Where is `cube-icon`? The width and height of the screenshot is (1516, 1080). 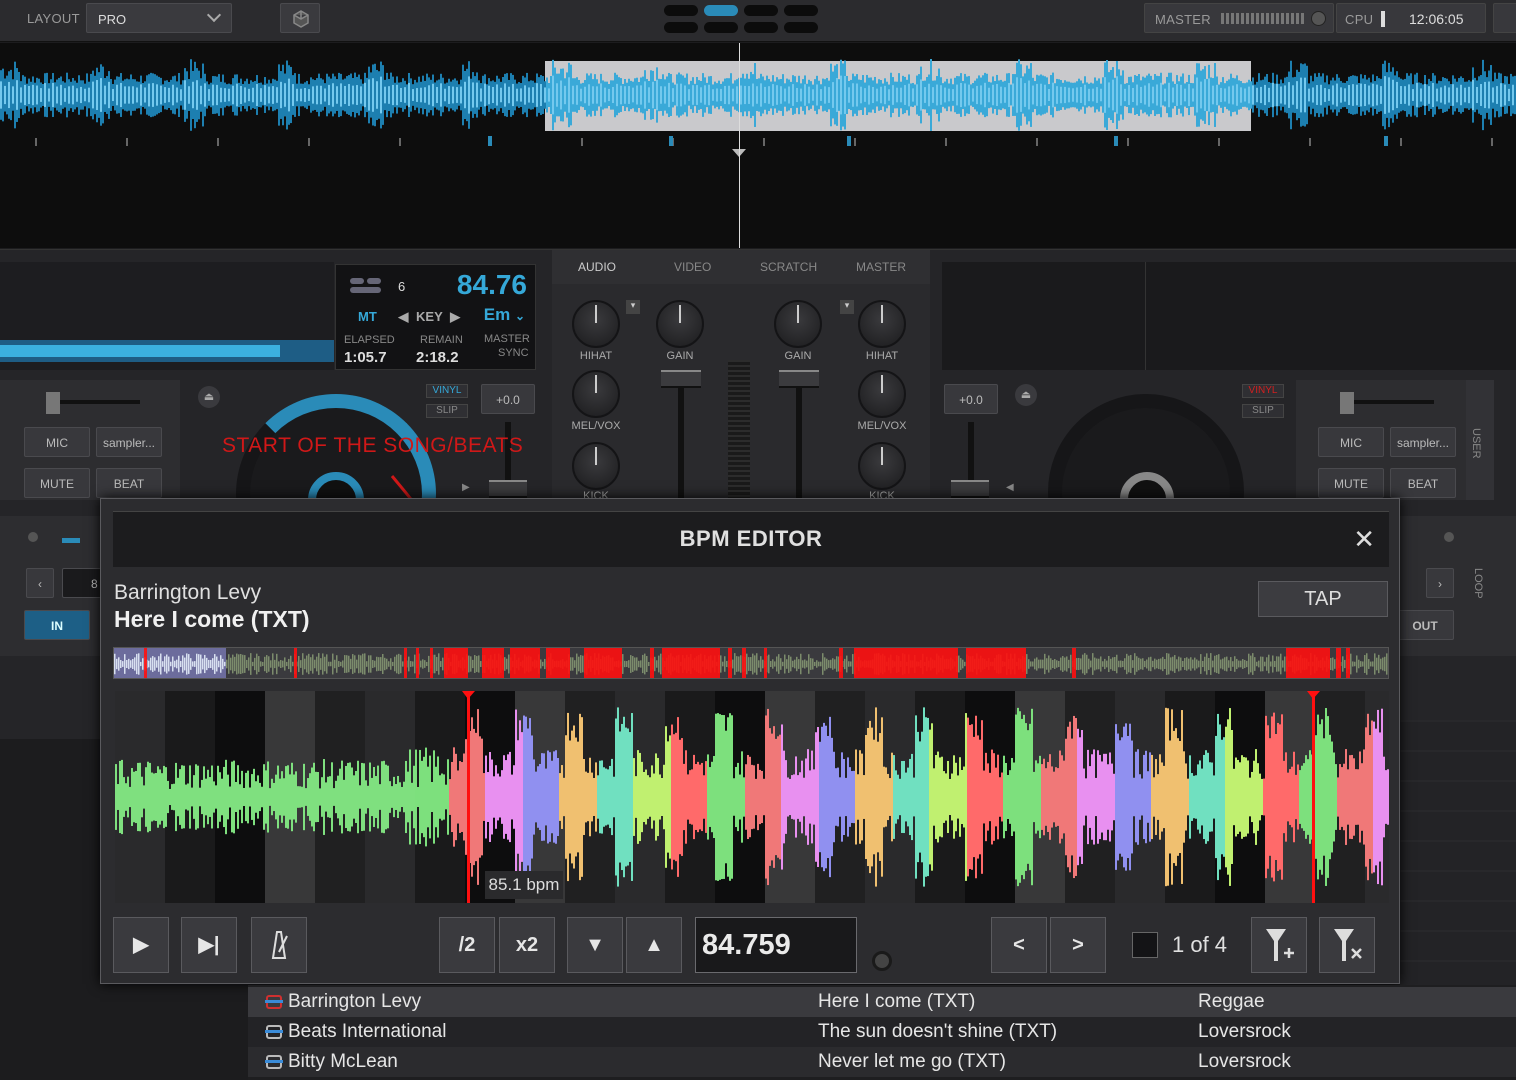 cube-icon is located at coordinates (301, 19).